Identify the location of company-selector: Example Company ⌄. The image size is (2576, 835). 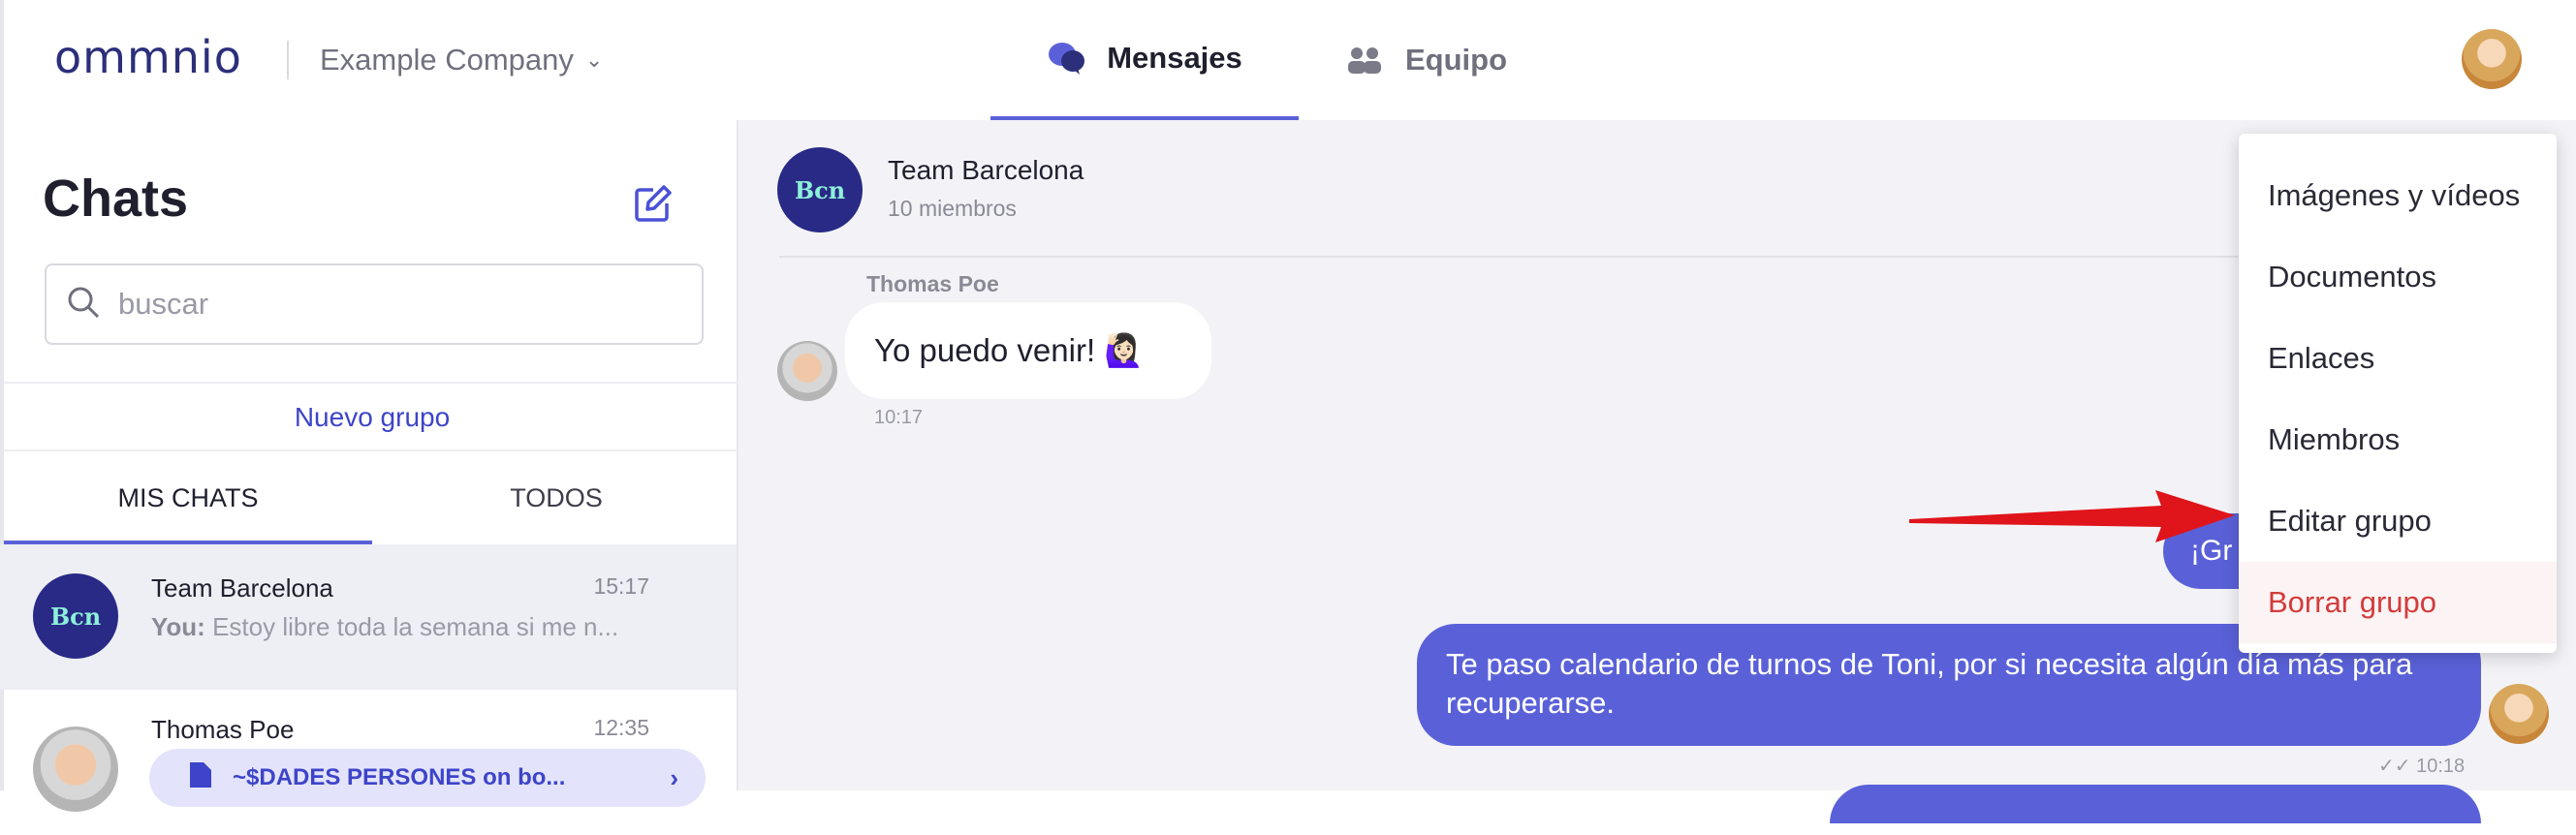
(461, 60).